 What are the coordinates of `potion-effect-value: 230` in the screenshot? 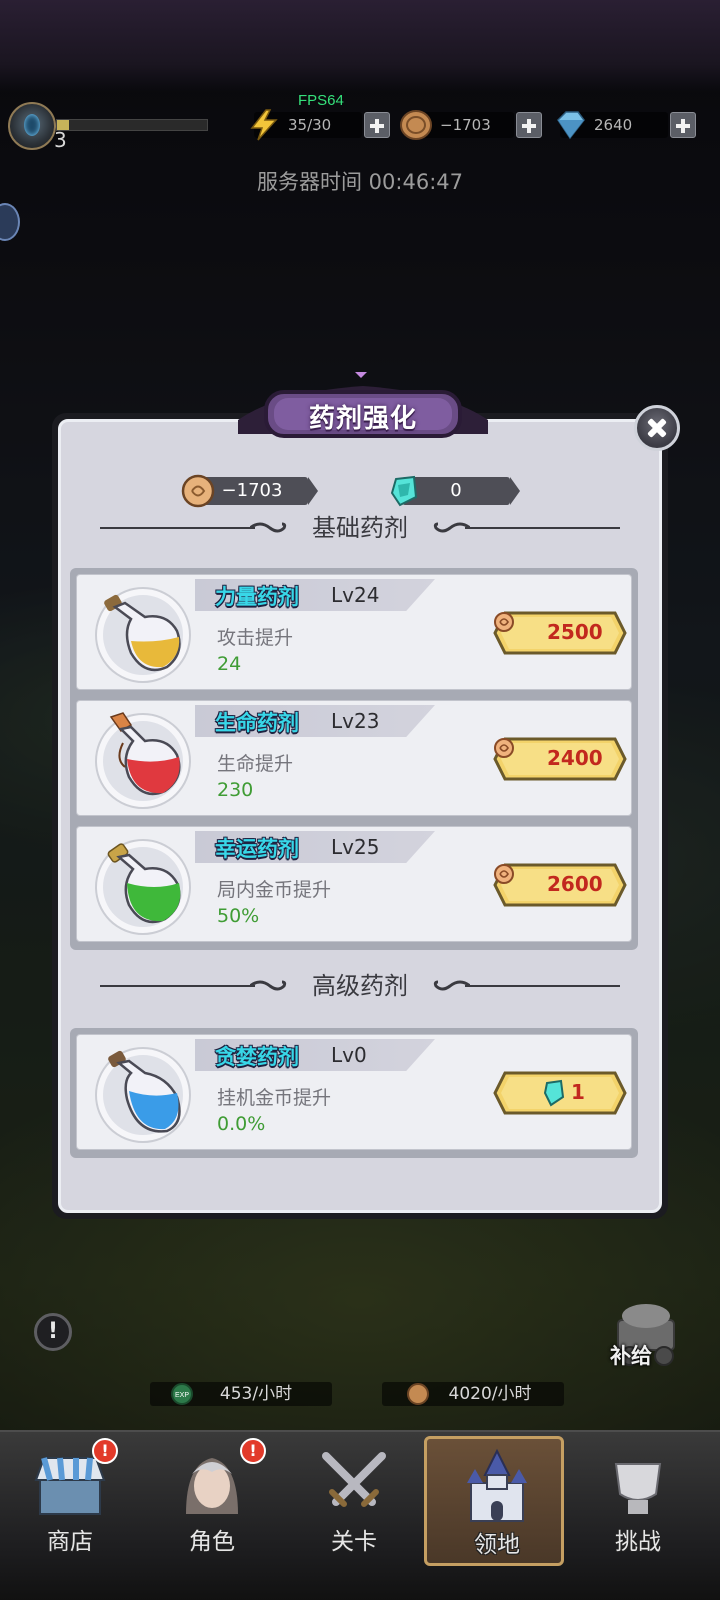 It's located at (235, 790).